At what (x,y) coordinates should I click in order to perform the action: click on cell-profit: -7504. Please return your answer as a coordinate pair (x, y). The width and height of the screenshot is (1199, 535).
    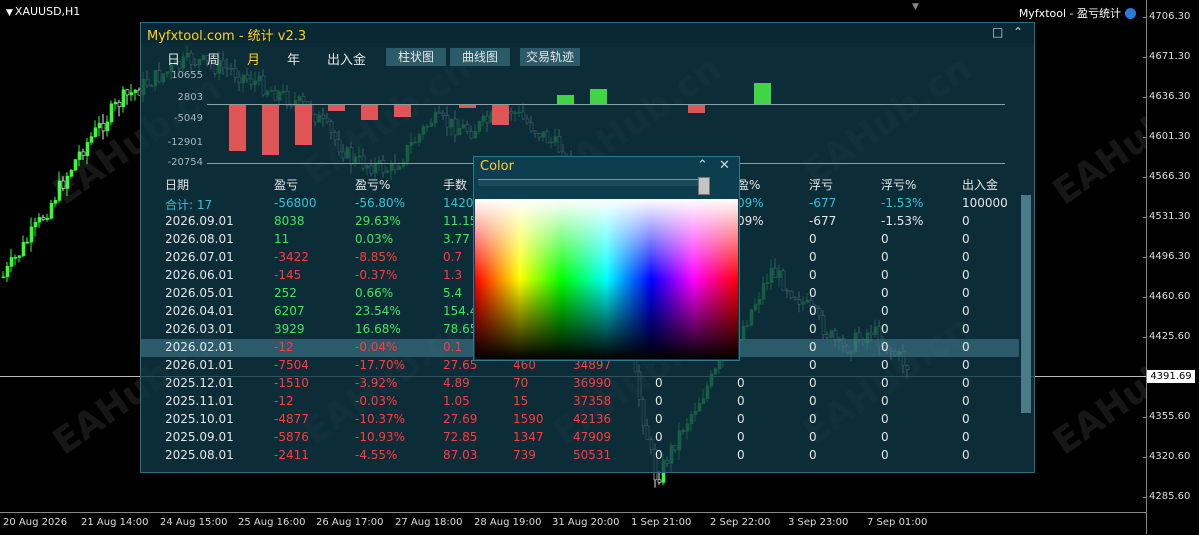
    Looking at the image, I should click on (291, 365).